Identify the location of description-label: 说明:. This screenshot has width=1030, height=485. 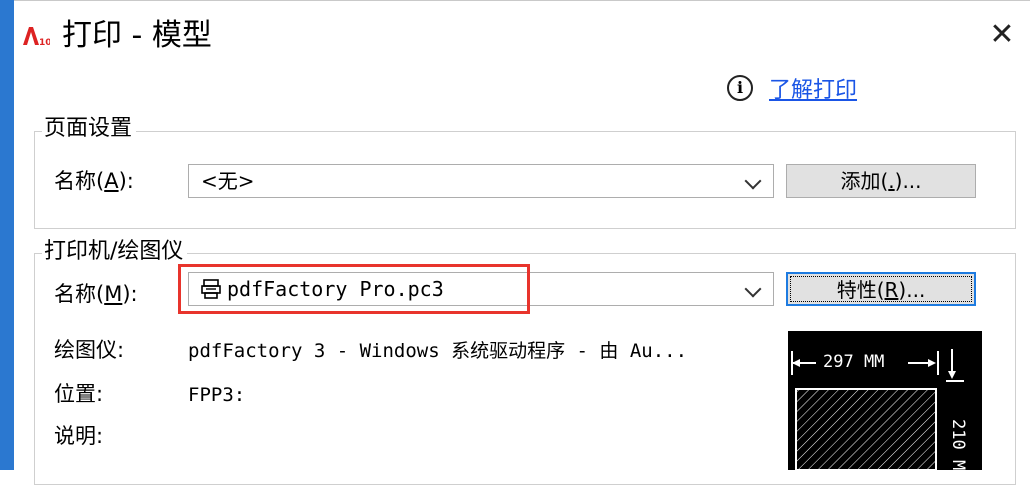
(79, 436).